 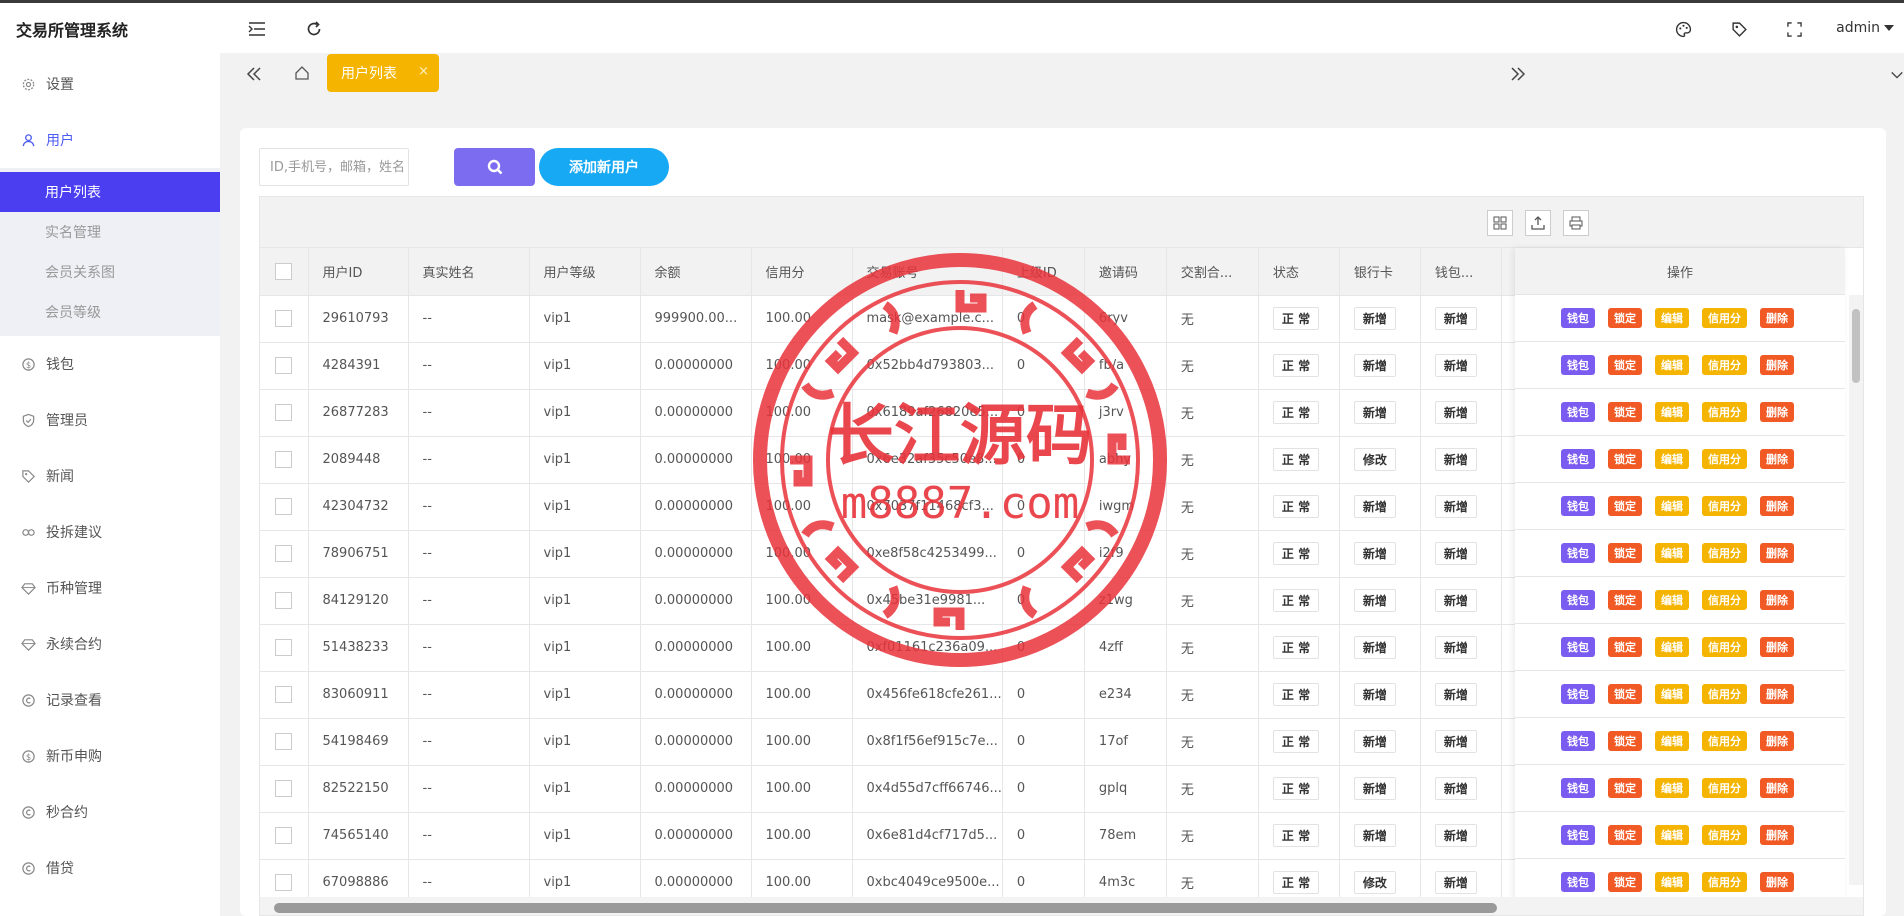 What do you see at coordinates (110, 756) in the screenshot?
I see `sidebar-item-ido: $ 新币申购` at bounding box center [110, 756].